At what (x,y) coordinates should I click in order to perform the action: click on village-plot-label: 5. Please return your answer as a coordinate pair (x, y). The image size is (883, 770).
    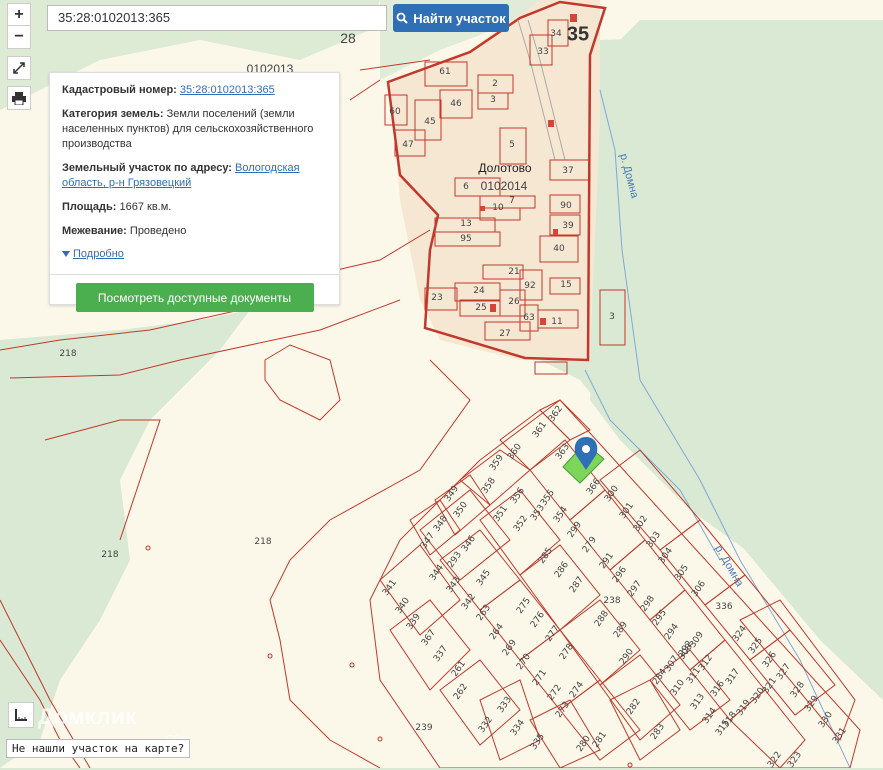
    Looking at the image, I should click on (512, 145).